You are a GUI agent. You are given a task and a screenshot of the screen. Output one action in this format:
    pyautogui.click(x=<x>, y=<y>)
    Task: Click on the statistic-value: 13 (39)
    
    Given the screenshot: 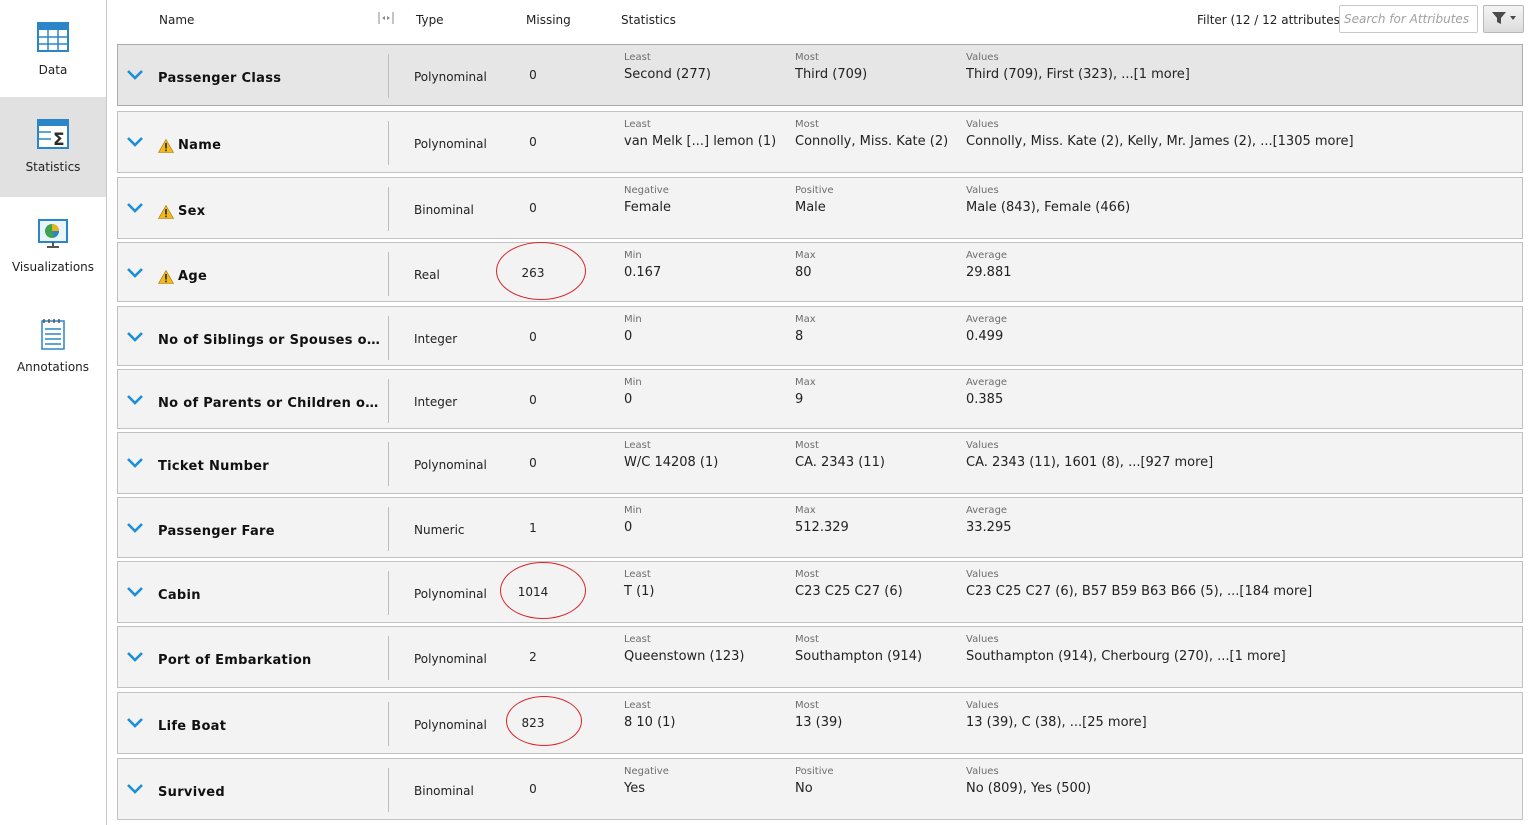 What is the action you would take?
    pyautogui.click(x=819, y=722)
    